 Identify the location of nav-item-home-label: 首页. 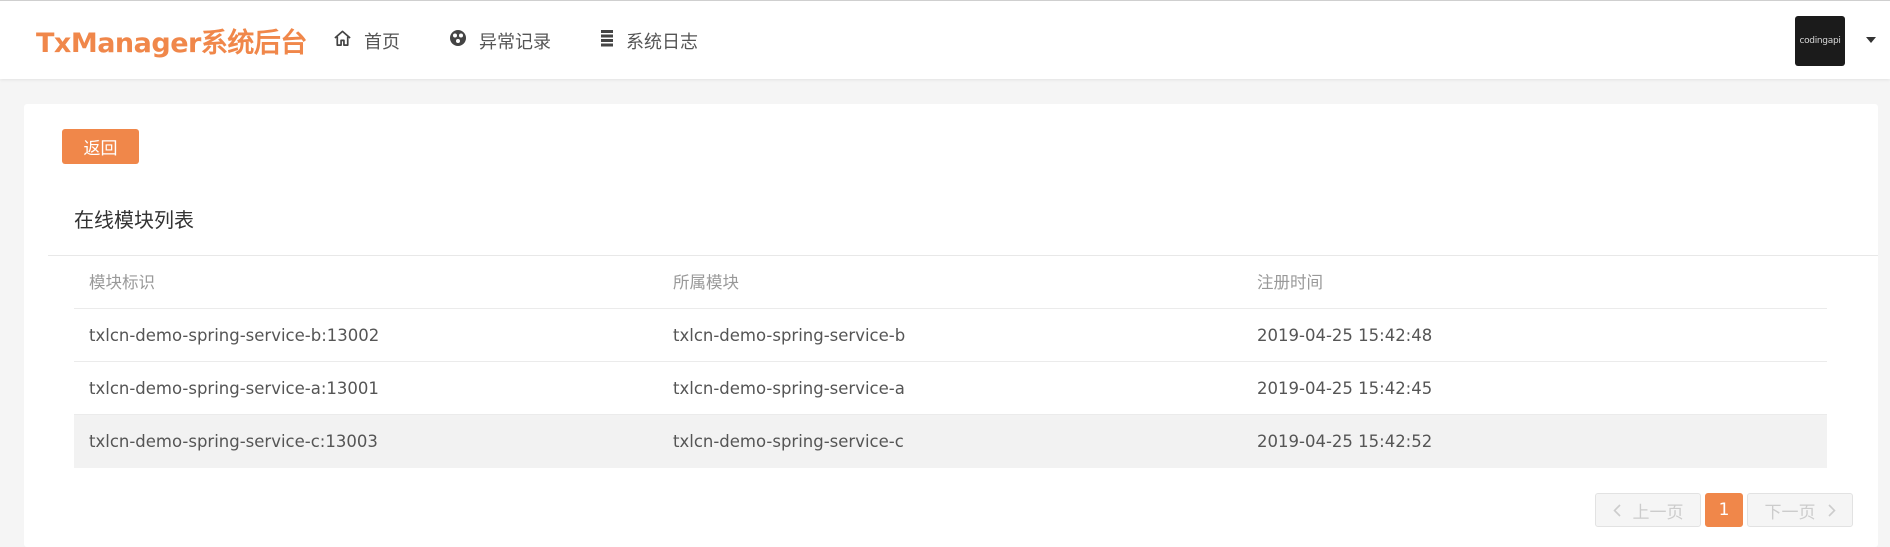
(382, 42).